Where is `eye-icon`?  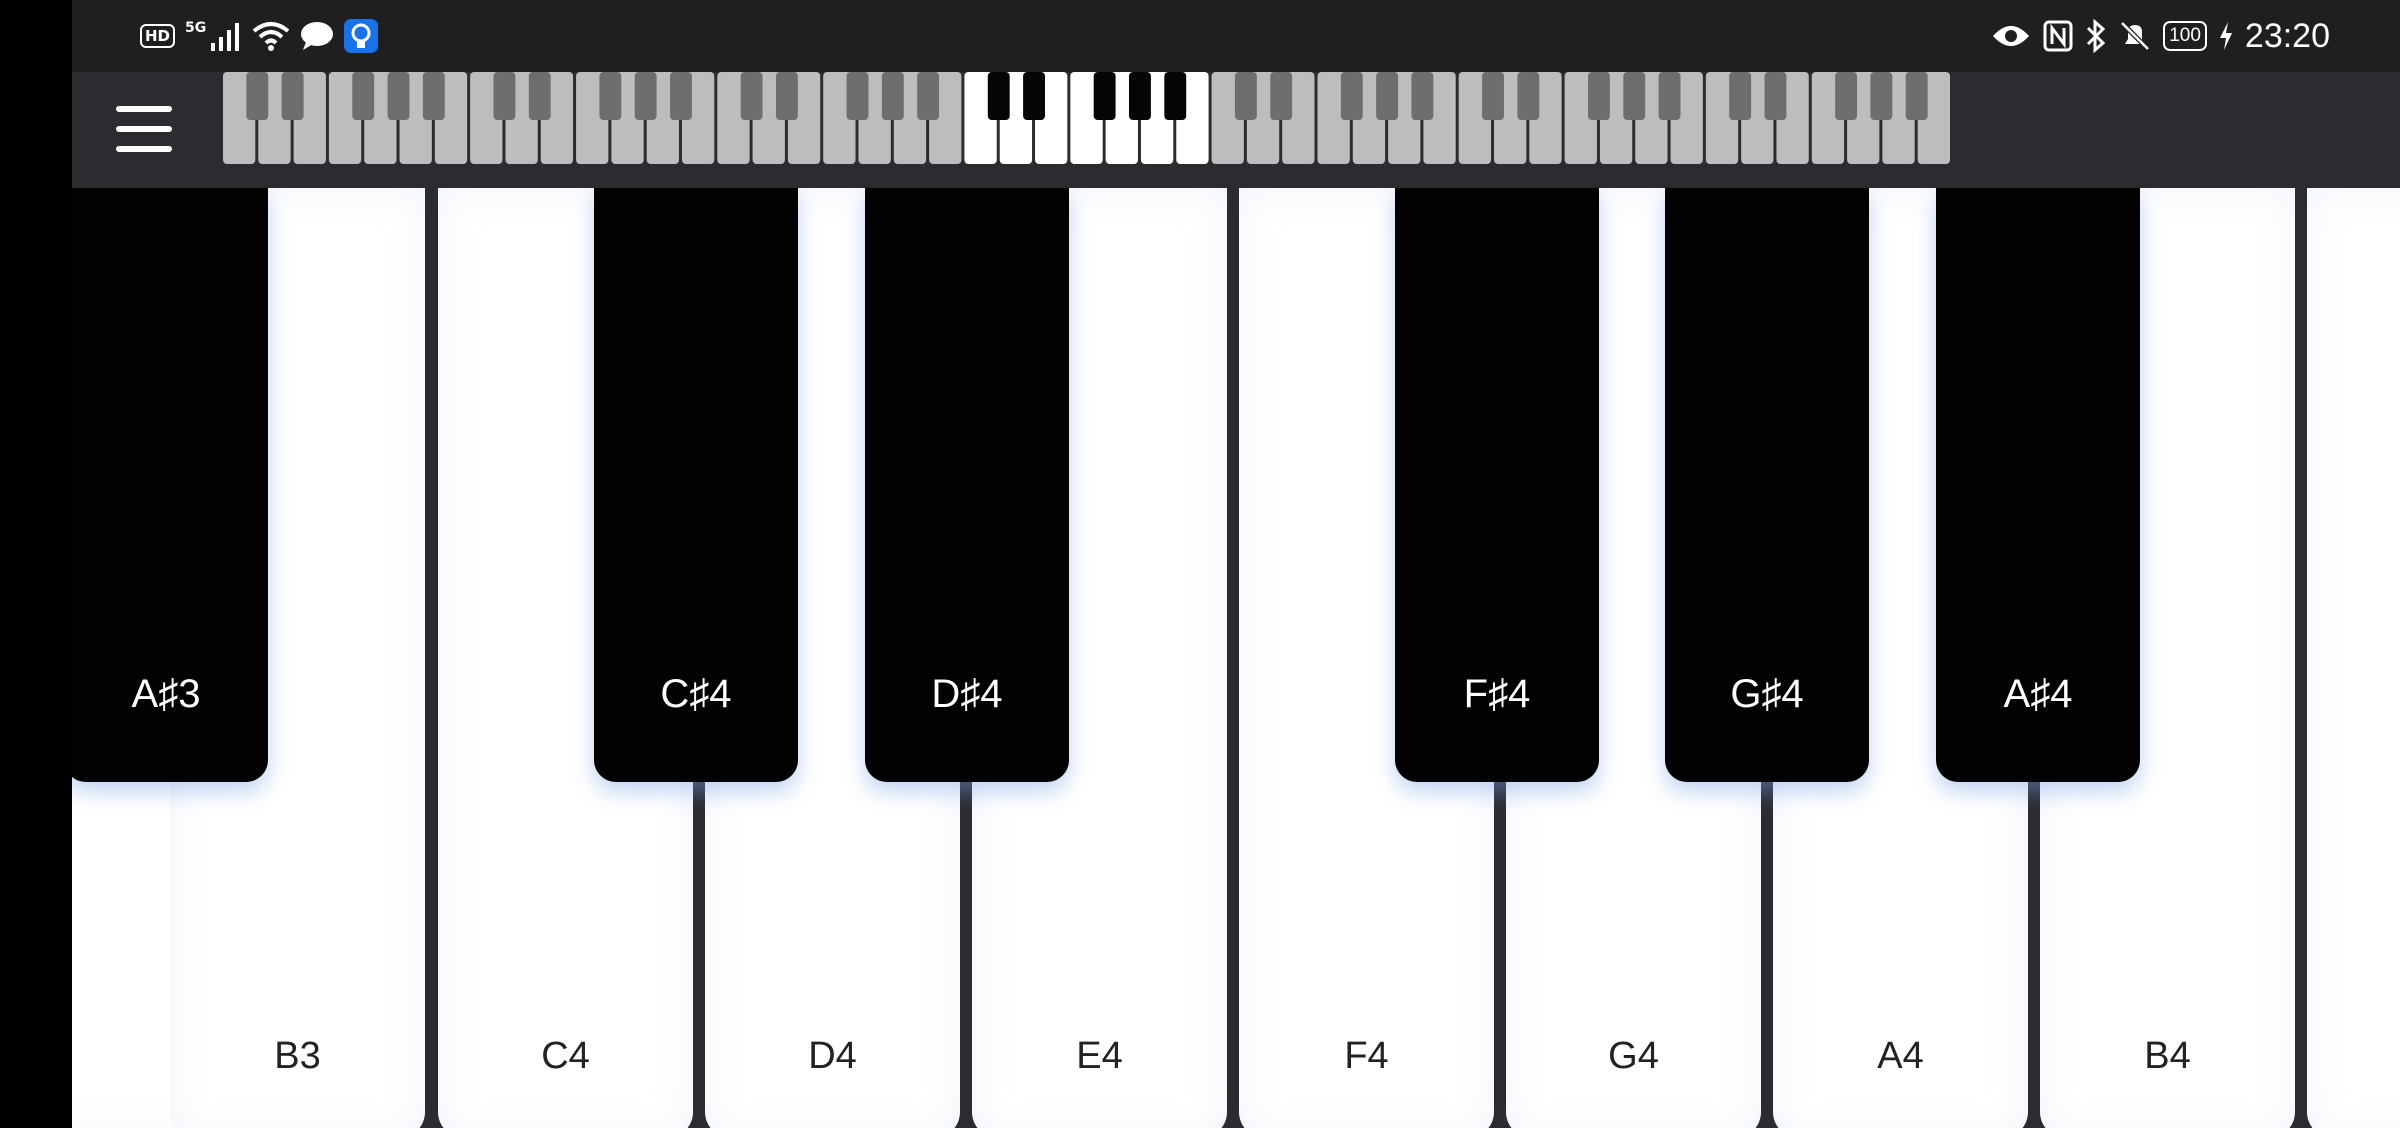
eye-icon is located at coordinates (2011, 36).